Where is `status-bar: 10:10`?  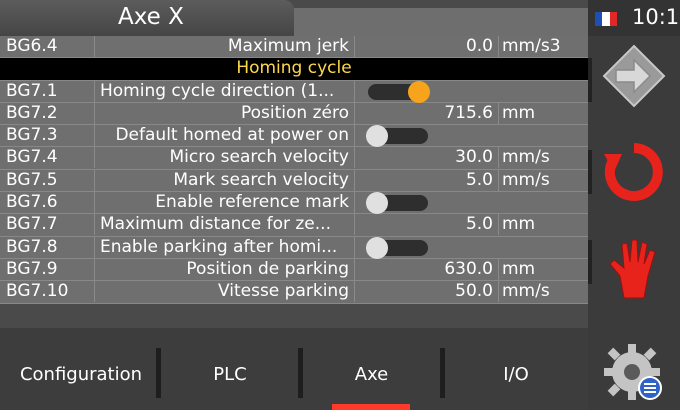
status-bar: 10:10 is located at coordinates (634, 18).